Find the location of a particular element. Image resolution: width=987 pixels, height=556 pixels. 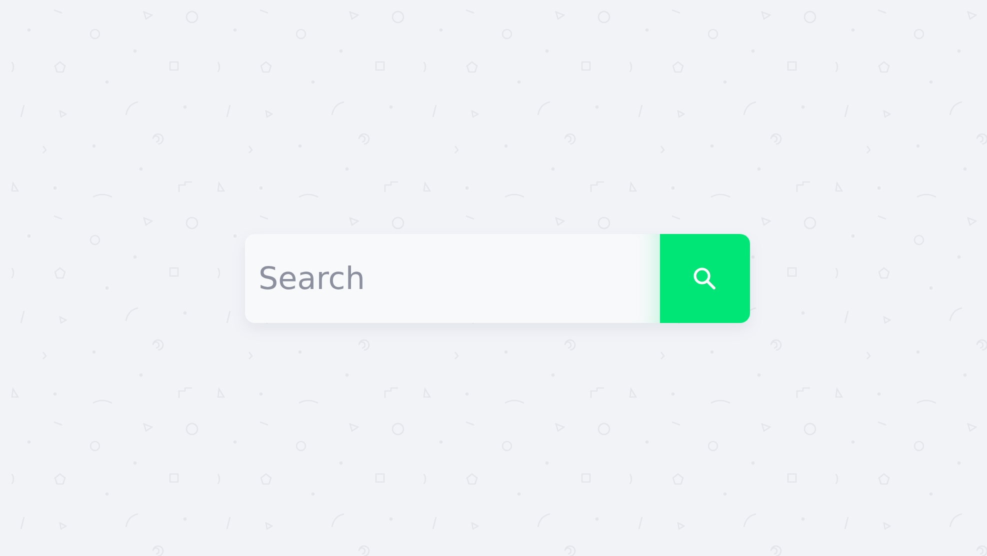

search-icon is located at coordinates (705, 279).